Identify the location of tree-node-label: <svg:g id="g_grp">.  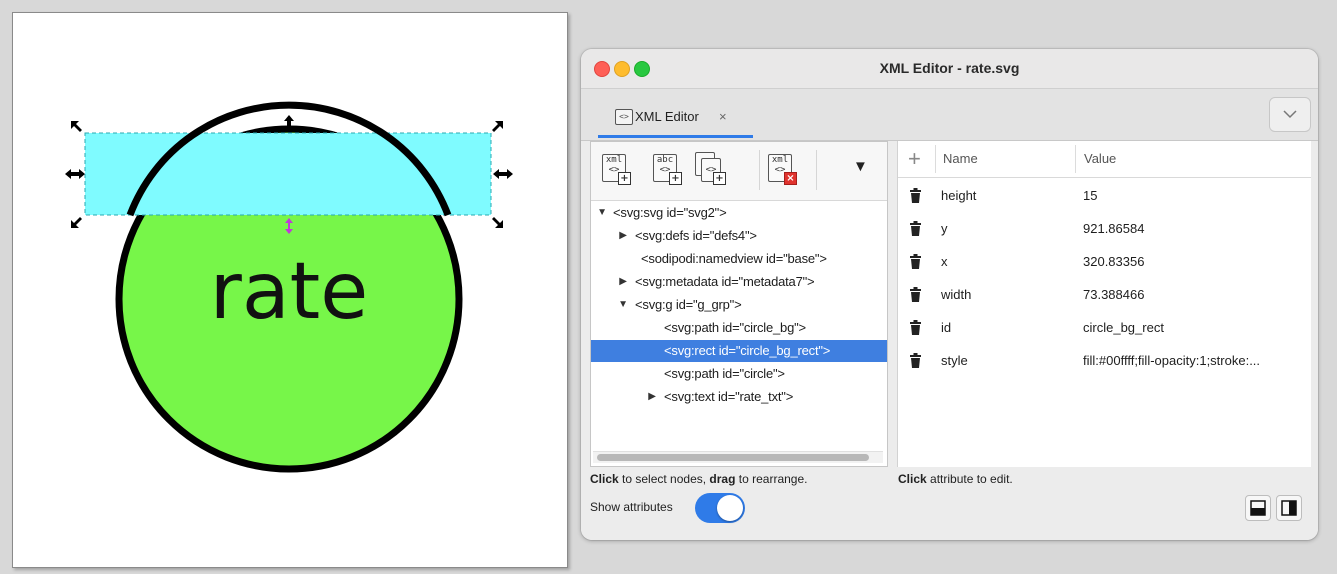
(688, 304).